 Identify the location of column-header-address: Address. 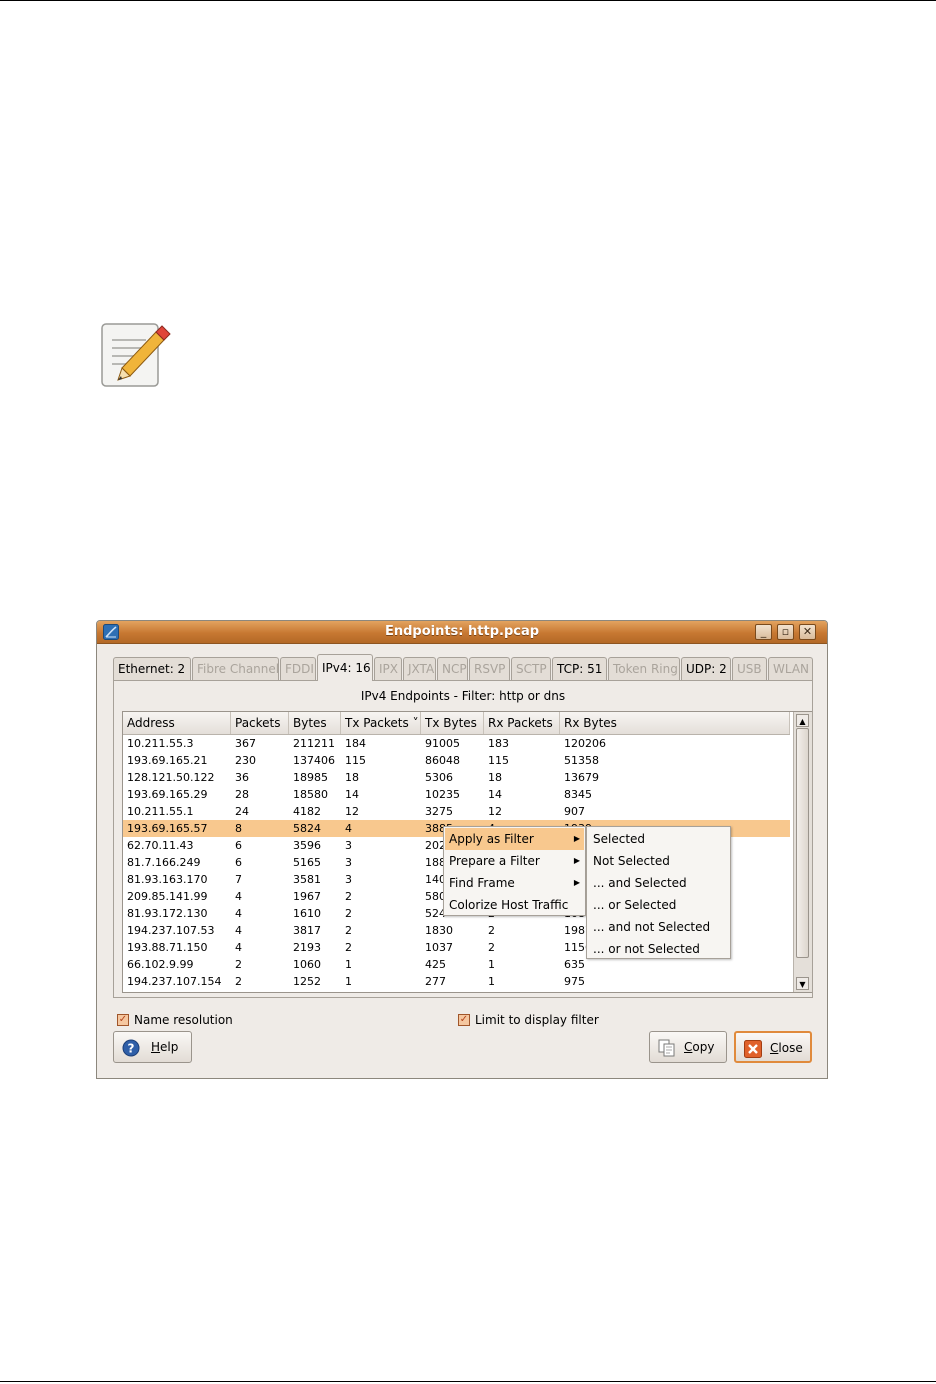
(177, 723).